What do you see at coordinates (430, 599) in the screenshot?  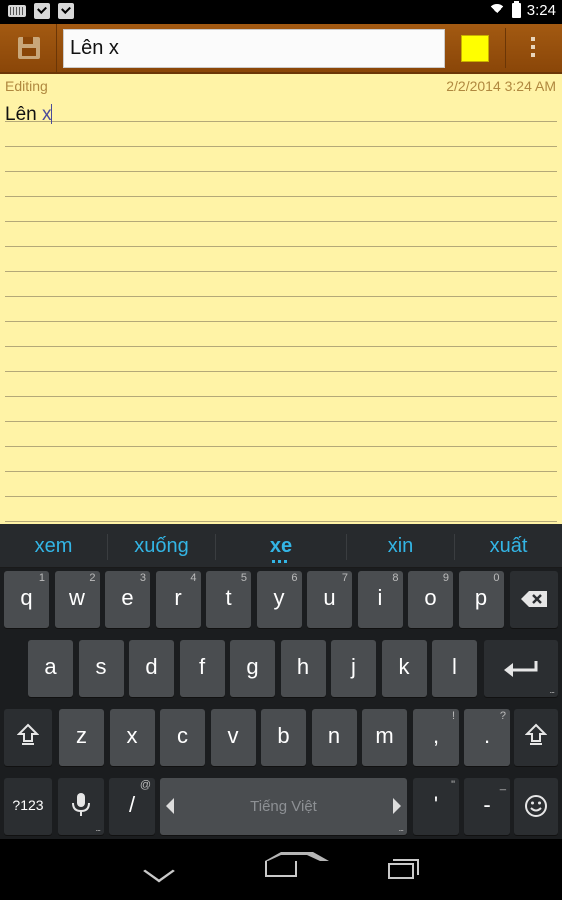 I see `key-o: o9` at bounding box center [430, 599].